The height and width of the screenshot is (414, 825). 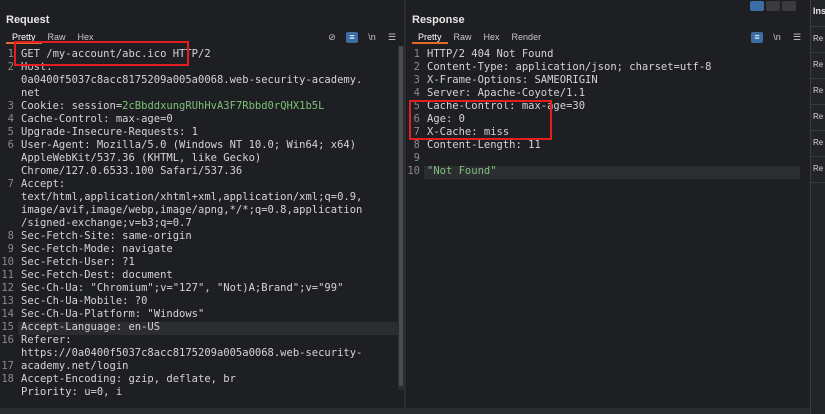 What do you see at coordinates (608, 411) in the screenshot?
I see `response-bottom-bar` at bounding box center [608, 411].